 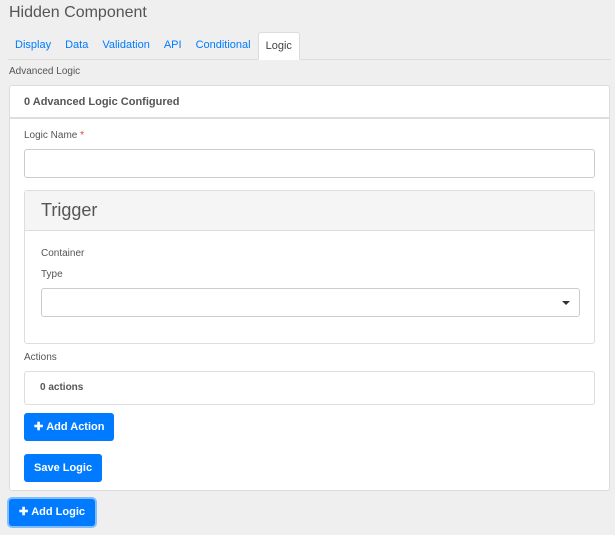 I want to click on container-label: Container, so click(x=63, y=253).